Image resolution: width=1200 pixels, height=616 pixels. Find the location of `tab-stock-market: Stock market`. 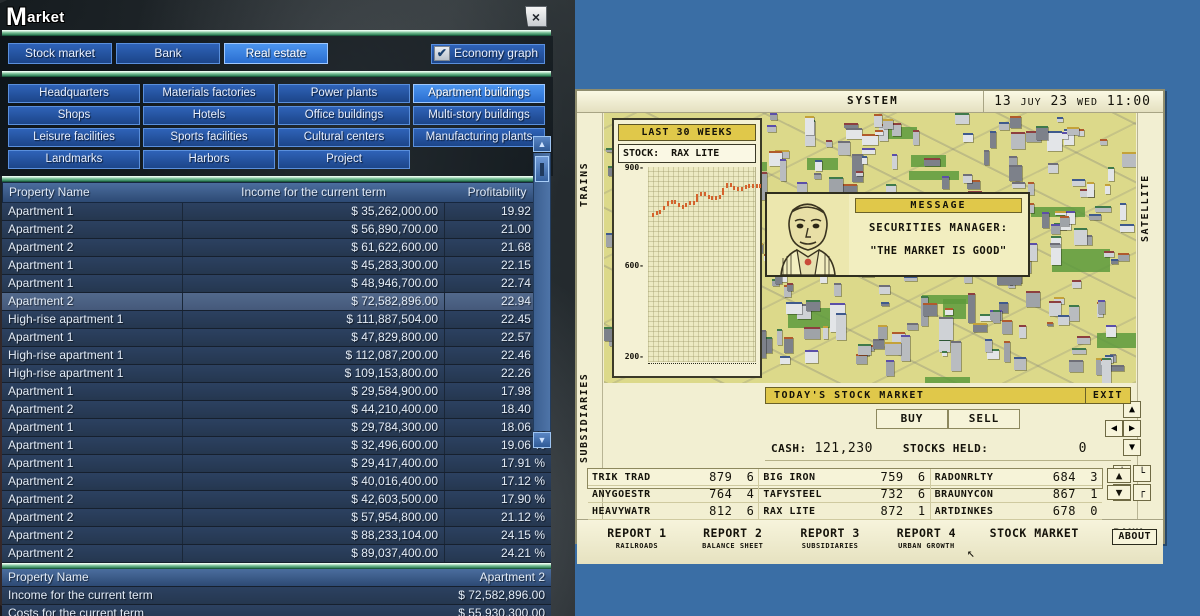

tab-stock-market: Stock market is located at coordinates (60, 53).